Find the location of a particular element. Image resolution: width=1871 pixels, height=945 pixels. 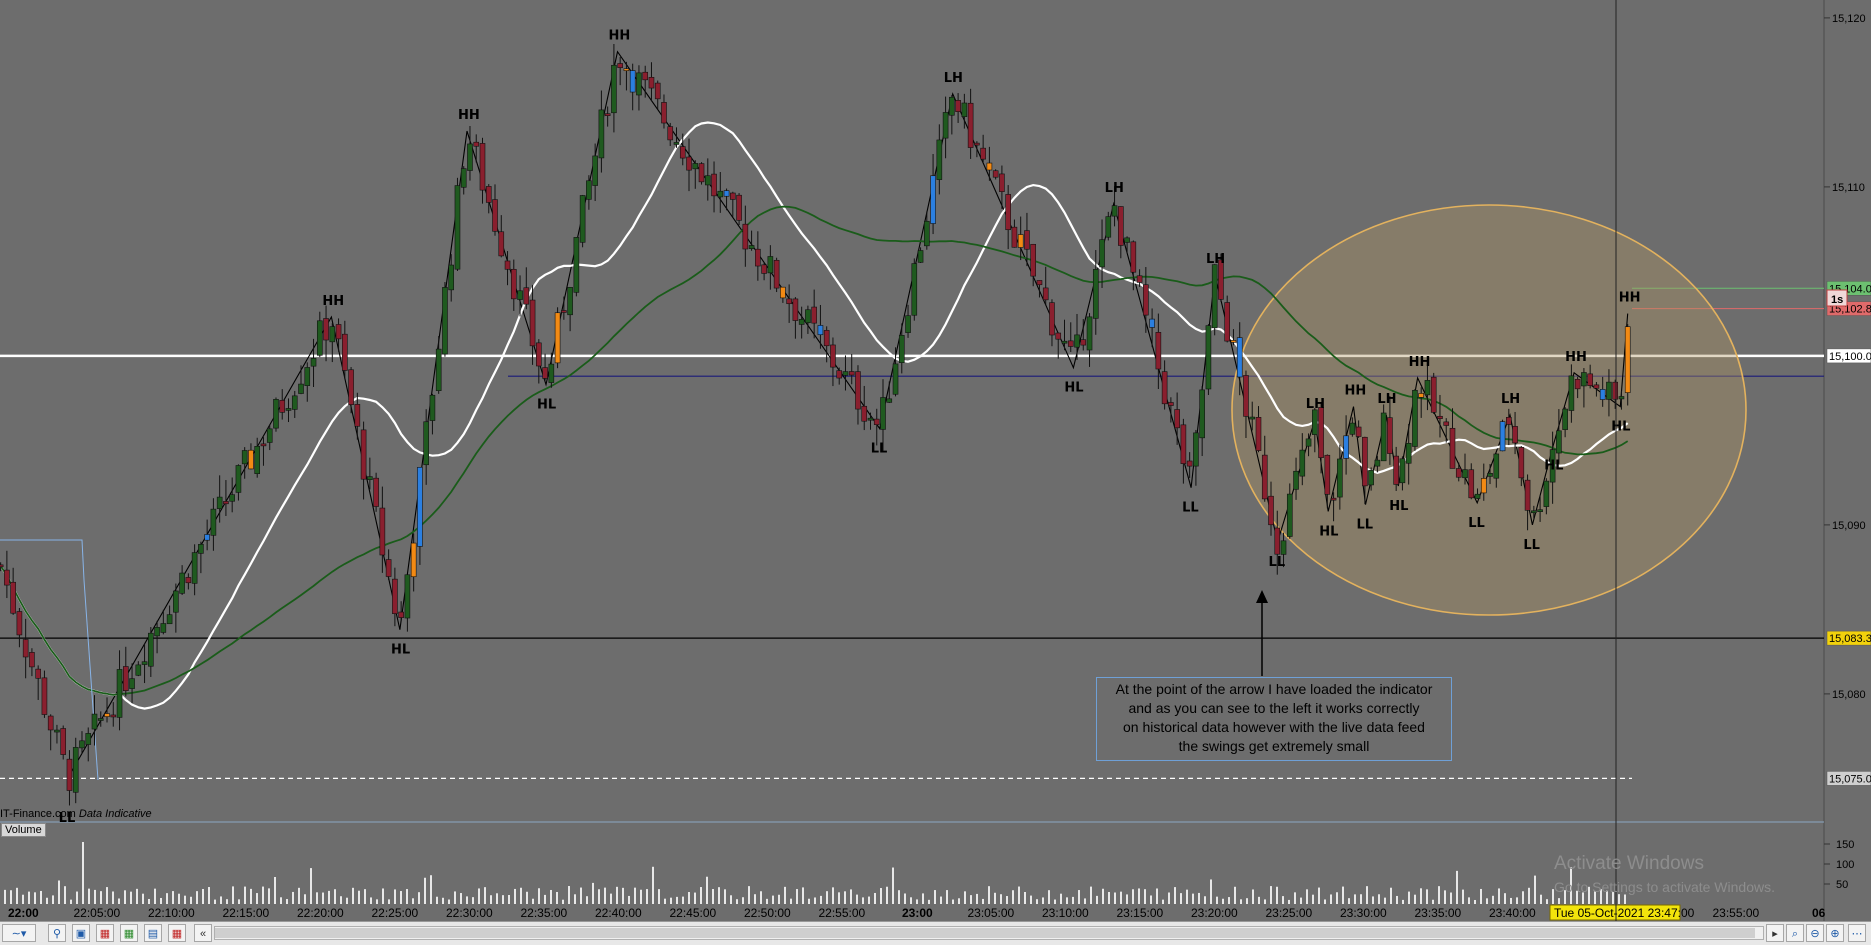

scroll-start-icon: « is located at coordinates (203, 933).